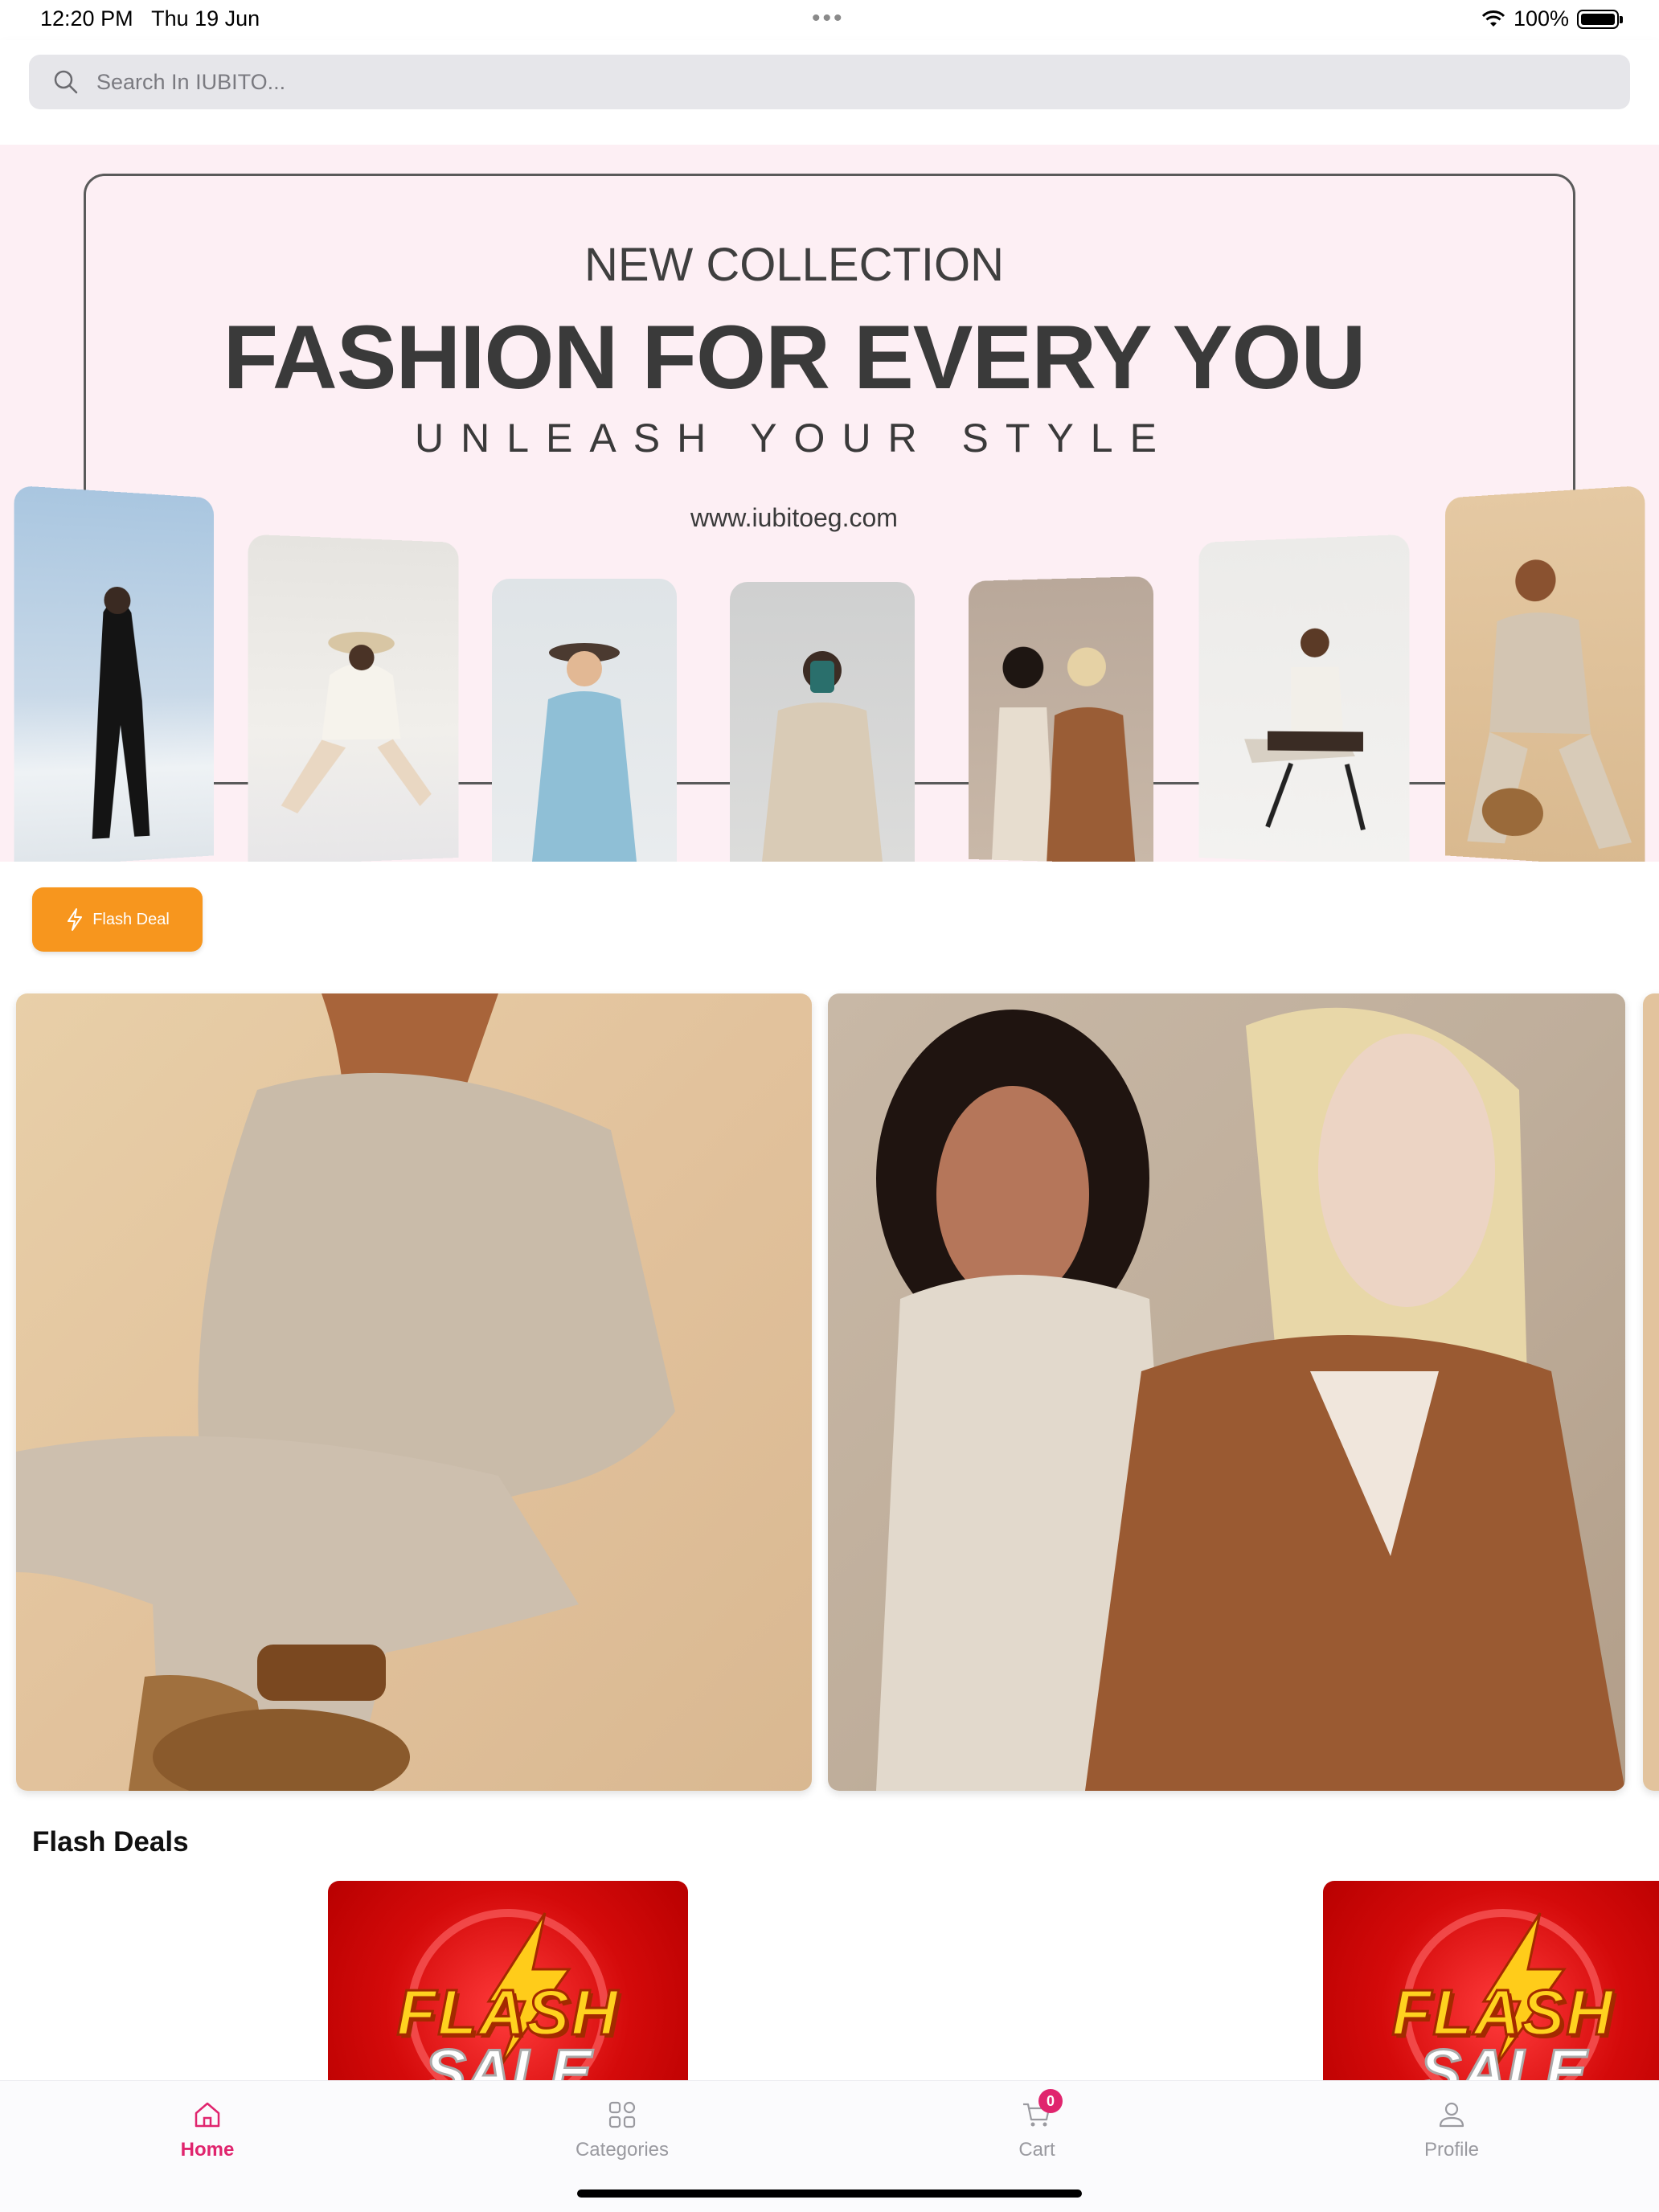  Describe the element at coordinates (1493, 18) in the screenshot. I see `wifi-icon` at that location.